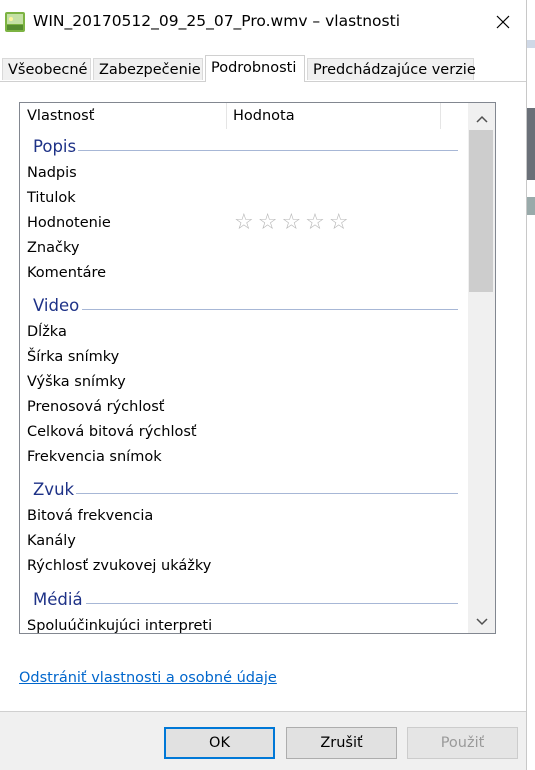 The image size is (535, 770). What do you see at coordinates (56, 305) in the screenshot?
I see `group-label: Video` at bounding box center [56, 305].